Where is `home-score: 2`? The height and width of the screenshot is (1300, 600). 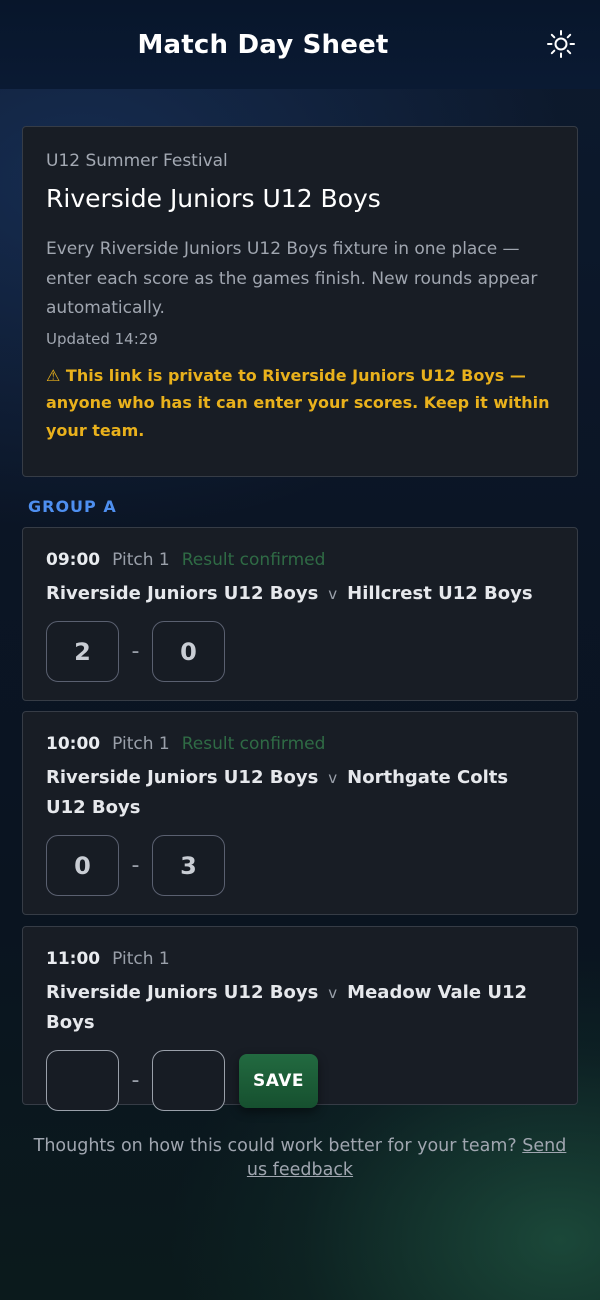 home-score: 2 is located at coordinates (82, 651).